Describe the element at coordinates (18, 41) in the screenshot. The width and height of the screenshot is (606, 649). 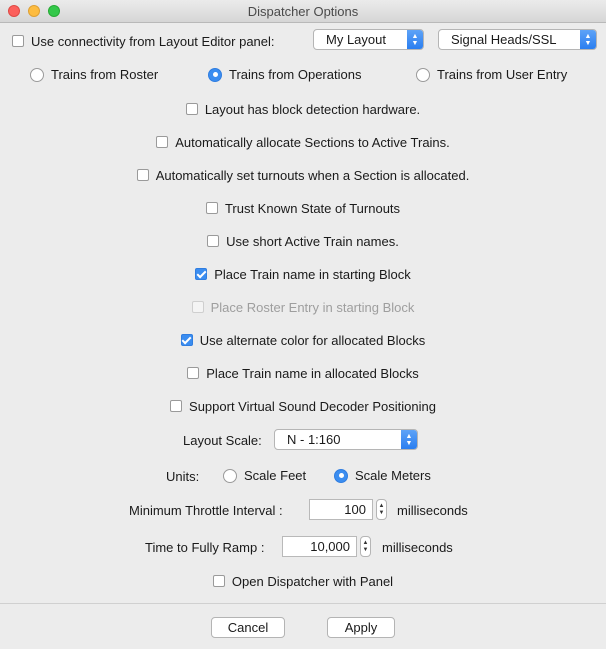
I see `use-connectivity-checkbox-box` at that location.